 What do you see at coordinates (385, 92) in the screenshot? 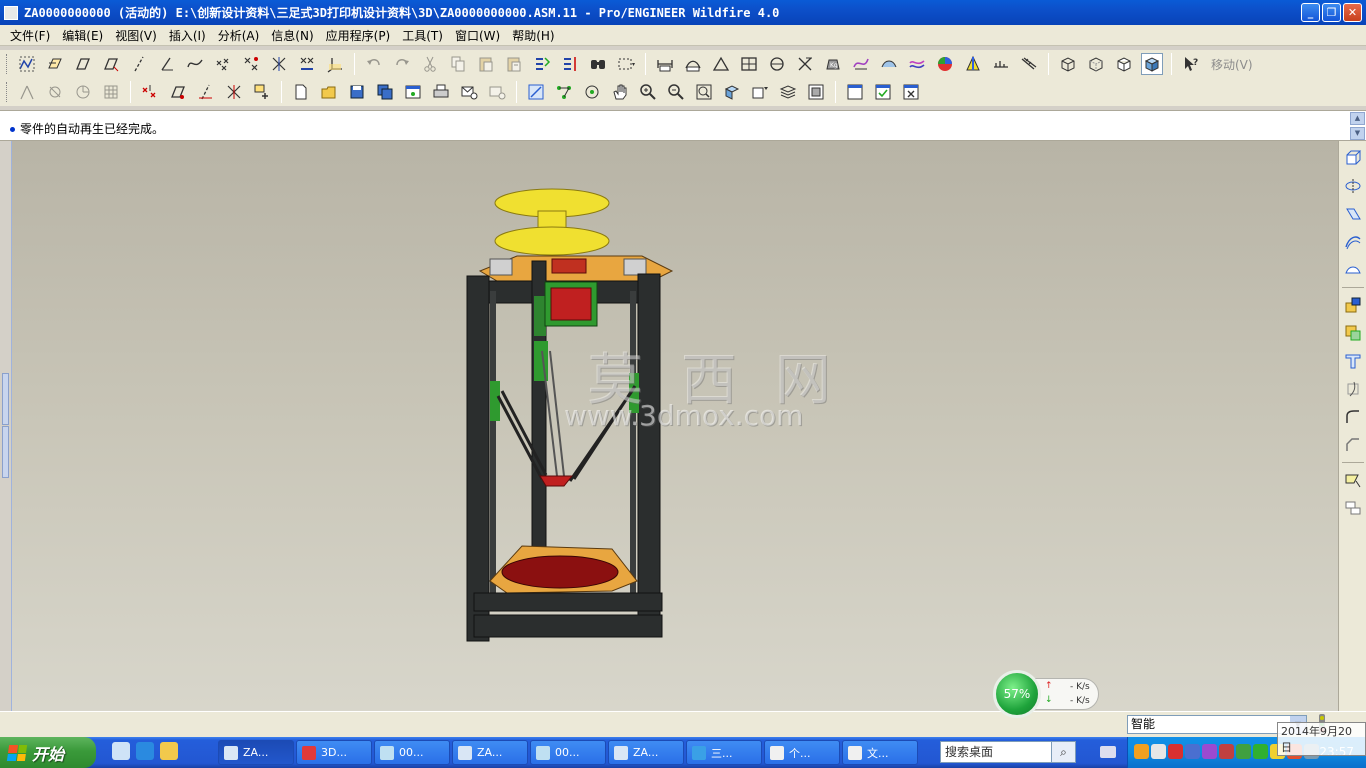
I see `save-copy-icon` at bounding box center [385, 92].